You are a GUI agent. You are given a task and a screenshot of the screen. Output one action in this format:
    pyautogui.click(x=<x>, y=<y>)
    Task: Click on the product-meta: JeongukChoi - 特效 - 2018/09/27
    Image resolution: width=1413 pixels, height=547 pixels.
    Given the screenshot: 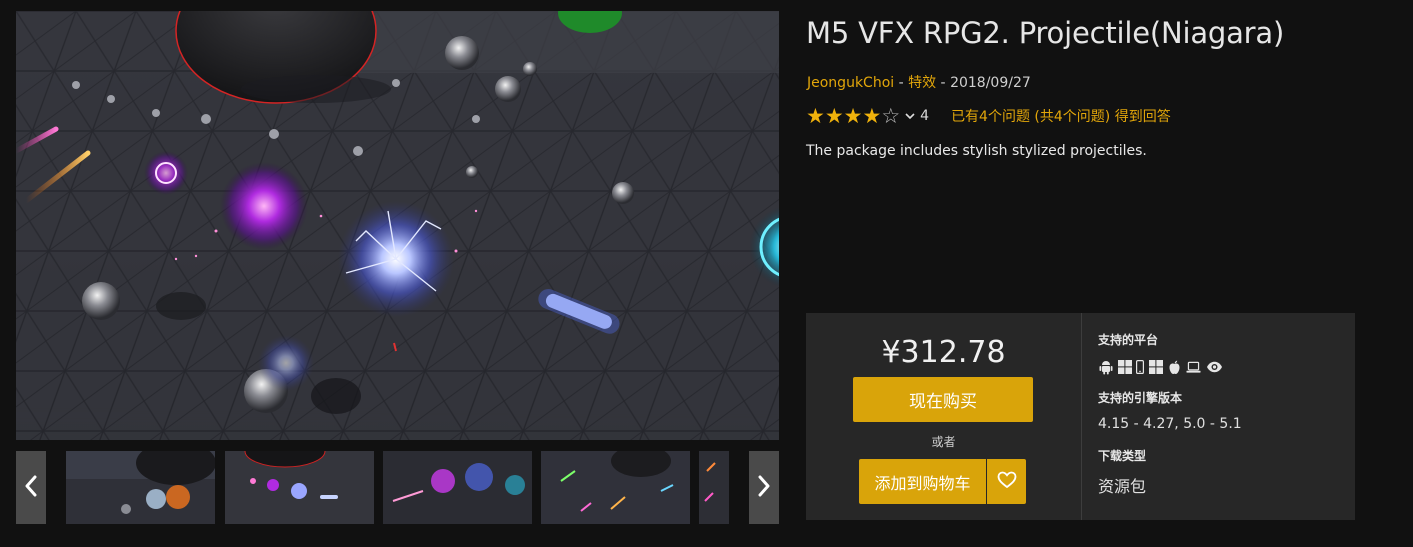 What is the action you would take?
    pyautogui.click(x=919, y=82)
    